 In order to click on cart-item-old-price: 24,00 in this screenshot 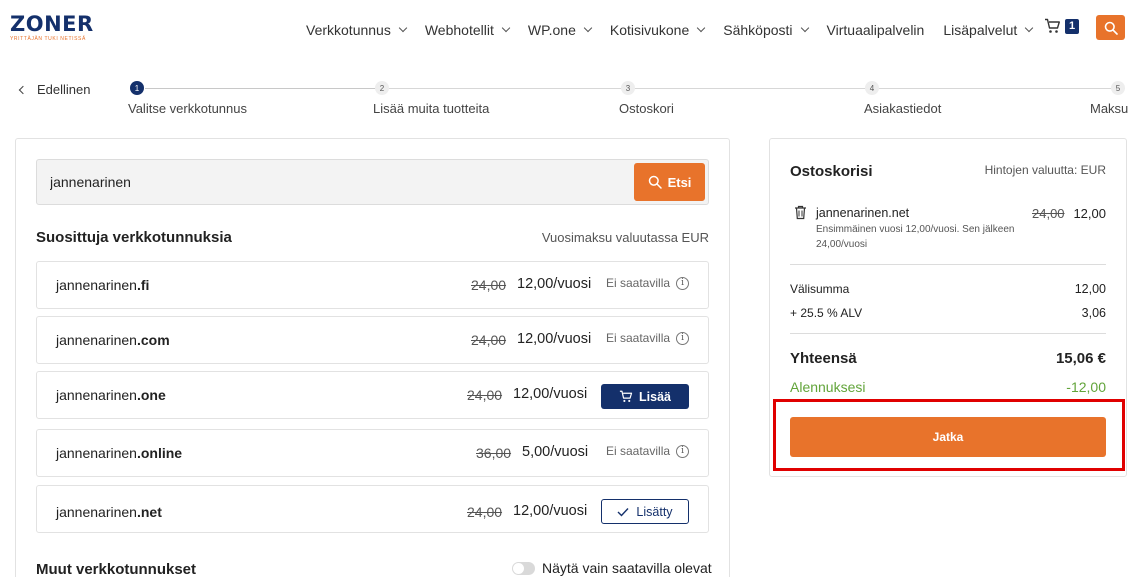, I will do `click(1048, 213)`.